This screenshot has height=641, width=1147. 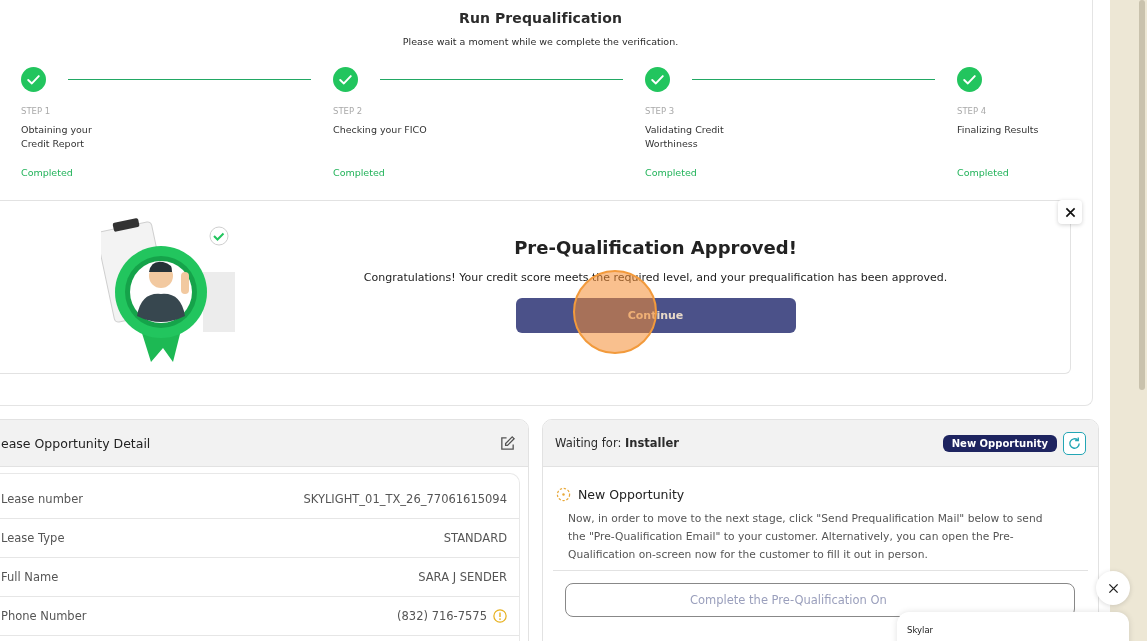 I want to click on card-title: ease Opportunity Detail, so click(x=76, y=443).